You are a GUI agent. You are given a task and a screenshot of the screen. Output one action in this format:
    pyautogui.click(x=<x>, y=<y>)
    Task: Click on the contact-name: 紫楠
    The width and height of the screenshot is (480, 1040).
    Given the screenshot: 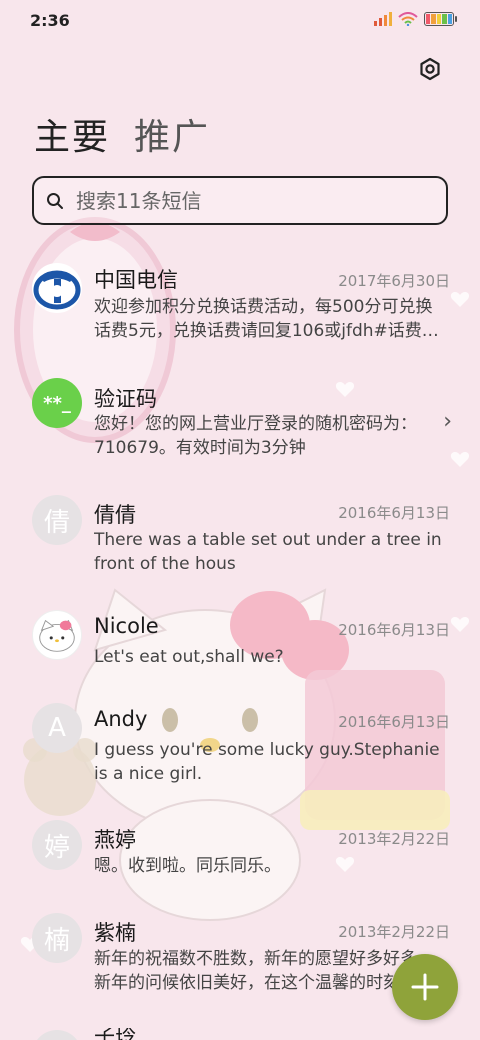 What is the action you would take?
    pyautogui.click(x=115, y=933)
    